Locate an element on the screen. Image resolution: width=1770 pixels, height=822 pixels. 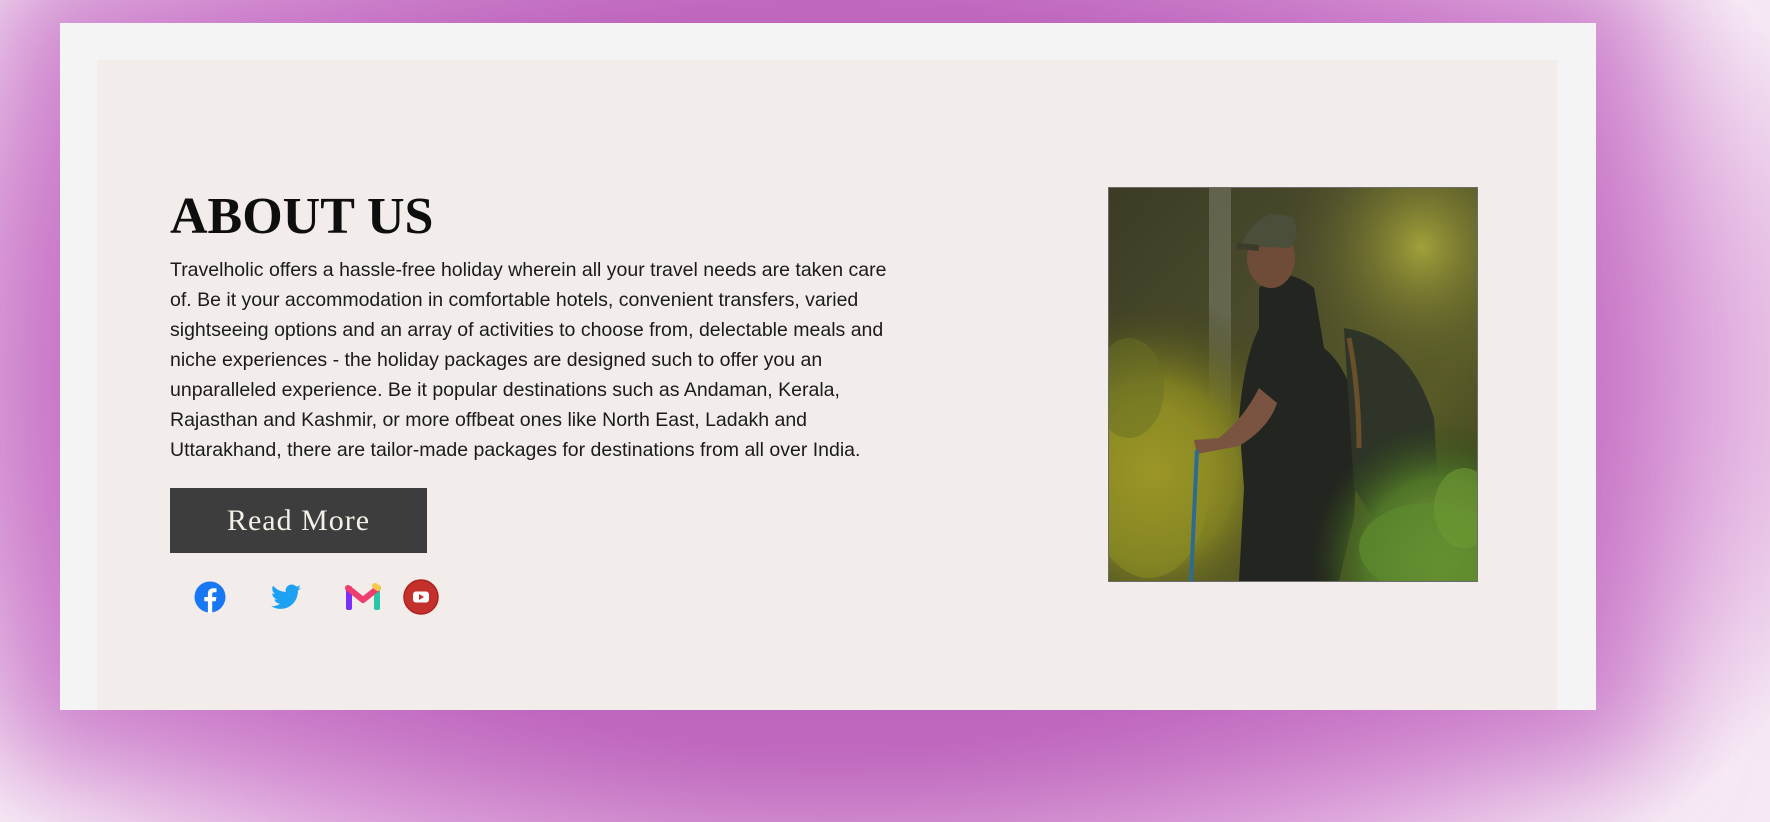
facebook-icon is located at coordinates (210, 597).